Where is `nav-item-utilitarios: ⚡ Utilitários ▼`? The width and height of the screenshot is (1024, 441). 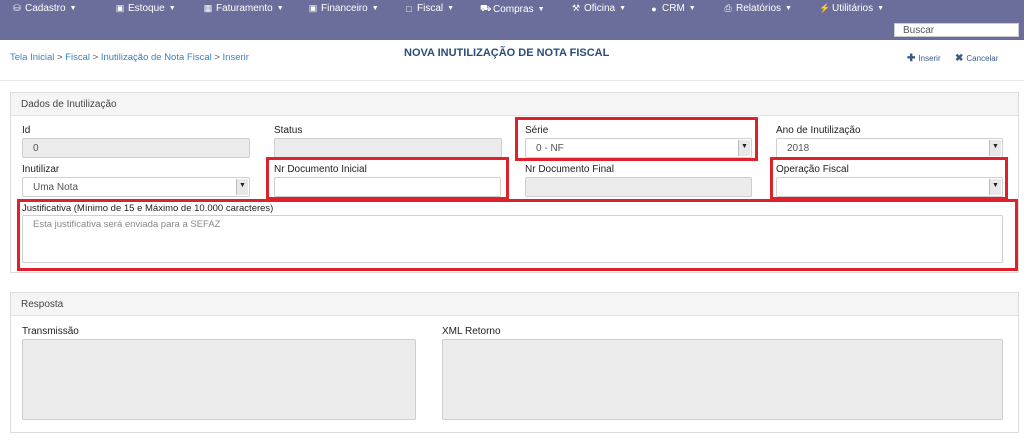
nav-item-utilitarios: ⚡ Utilitários ▼ is located at coordinates (851, 8).